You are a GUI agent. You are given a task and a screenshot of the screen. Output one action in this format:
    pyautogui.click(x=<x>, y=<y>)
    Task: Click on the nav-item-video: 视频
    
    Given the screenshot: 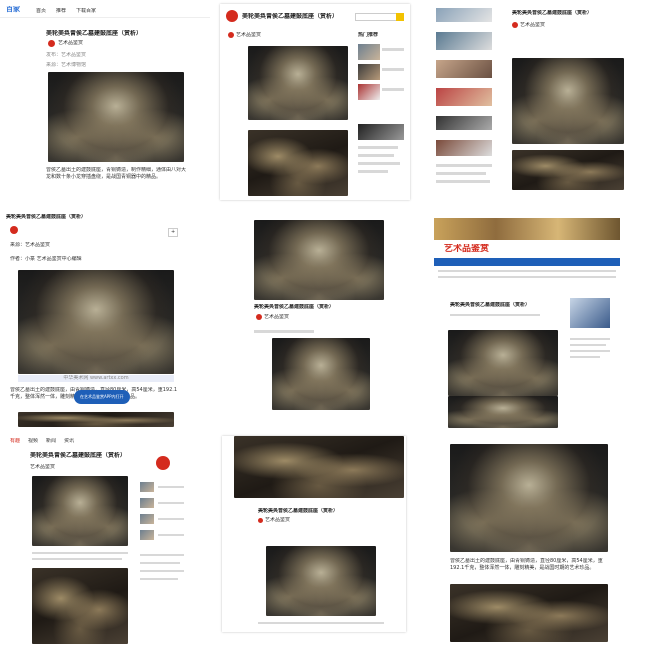 What is the action you would take?
    pyautogui.click(x=33, y=441)
    